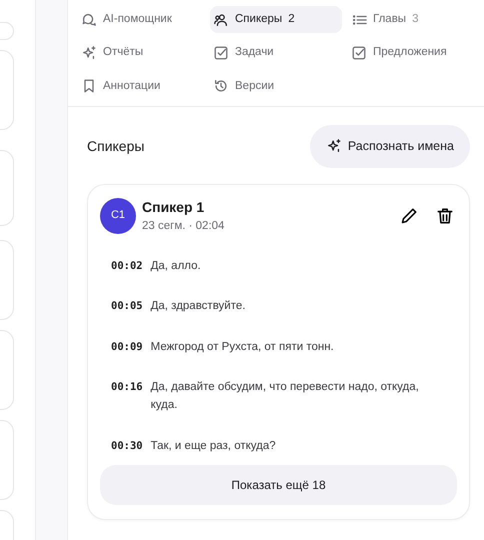 Image resolution: width=484 pixels, height=540 pixels. What do you see at coordinates (278, 485) in the screenshot?
I see `show-more-button: Показать ещё 18` at bounding box center [278, 485].